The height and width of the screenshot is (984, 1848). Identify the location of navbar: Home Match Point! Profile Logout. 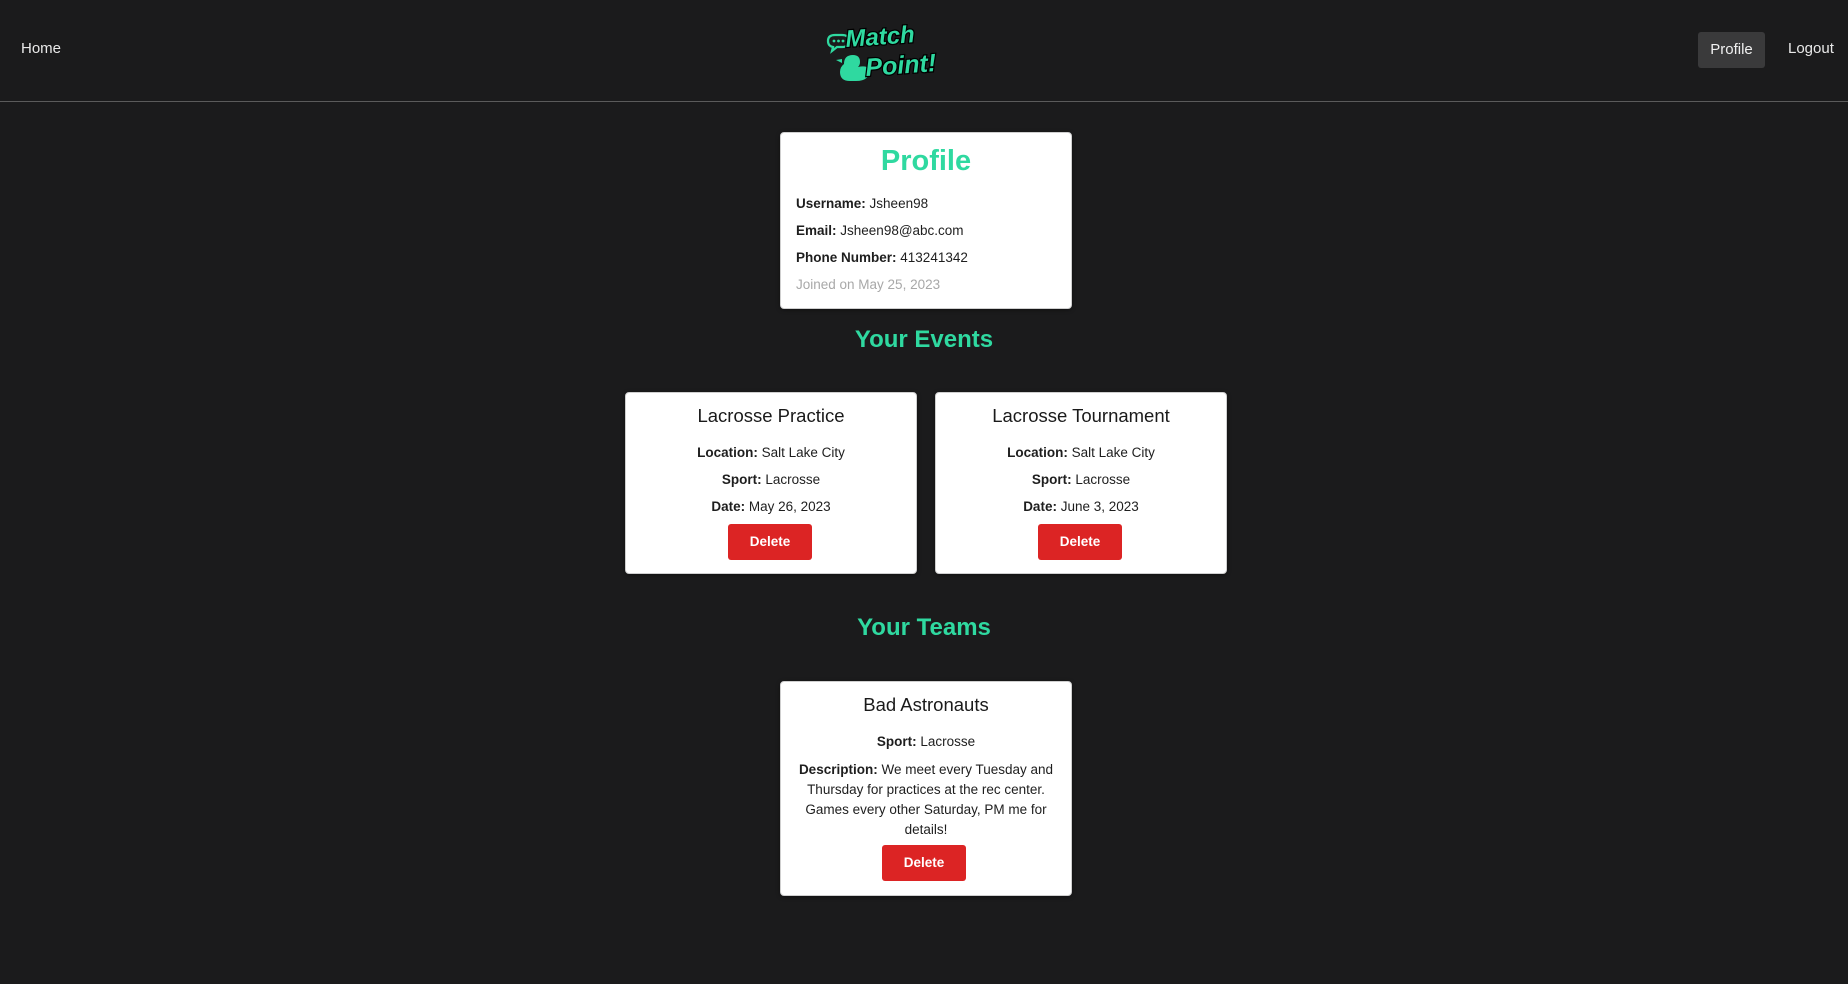
(924, 51).